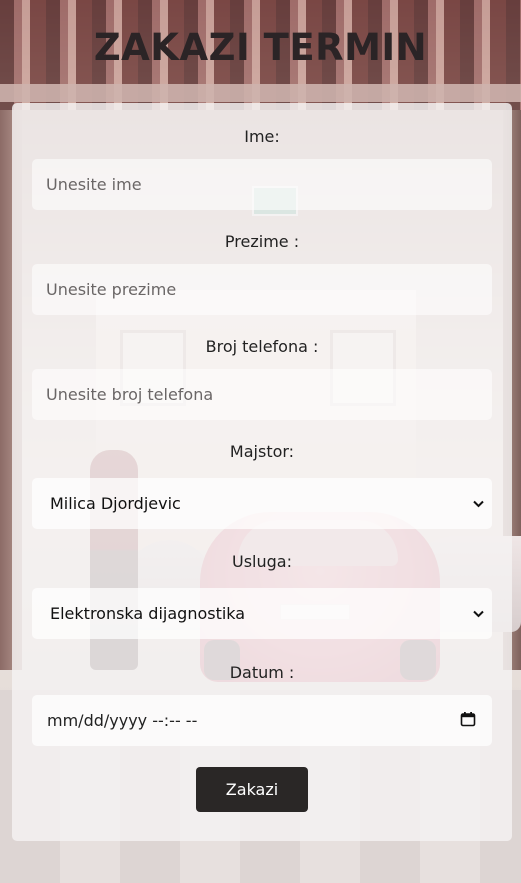  What do you see at coordinates (262, 720) in the screenshot?
I see `date-input: mm/dd/yyyy --:-- --` at bounding box center [262, 720].